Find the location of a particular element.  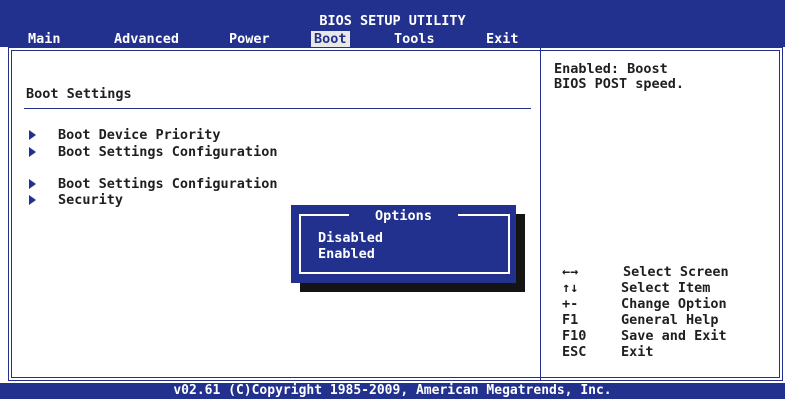

boot-booster-label: Boot Booster is located at coordinates (75, 77).